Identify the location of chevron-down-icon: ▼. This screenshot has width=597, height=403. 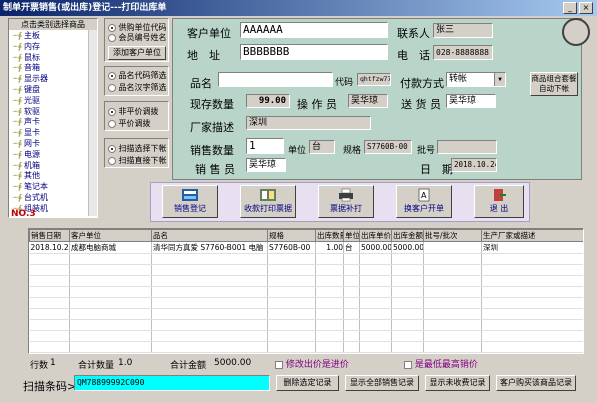
(499, 79).